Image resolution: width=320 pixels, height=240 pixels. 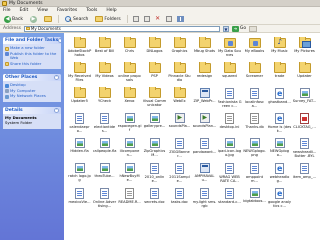 What do you see at coordinates (204, 49) in the screenshot?
I see `file-item: Mbug Shots` at bounding box center [204, 49].